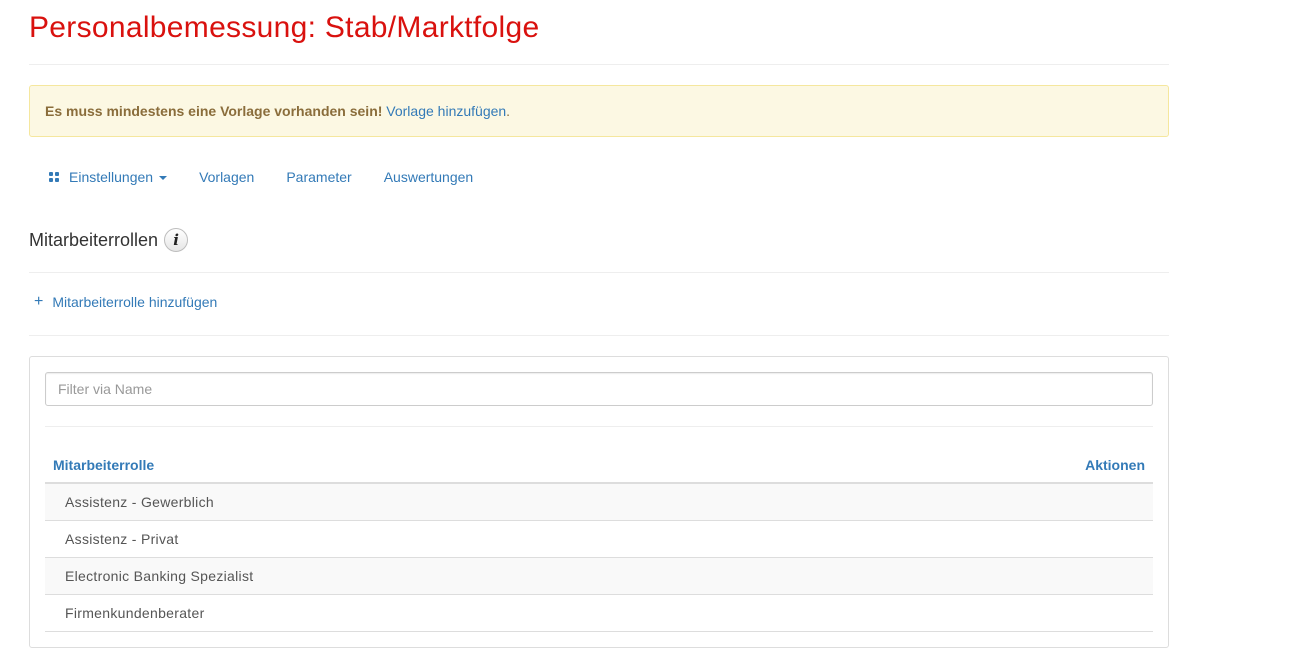 Image resolution: width=1300 pixels, height=648 pixels. Describe the element at coordinates (39, 301) in the screenshot. I see `plus-icon: +` at that location.